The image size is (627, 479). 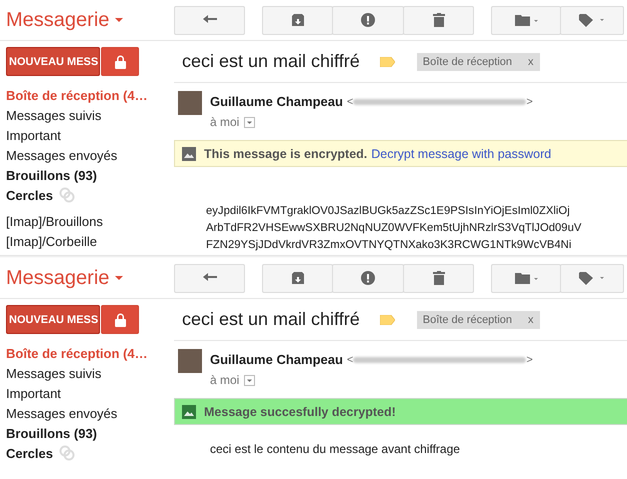 I want to click on decrypt-link: Decrypt message with password, so click(x=461, y=153).